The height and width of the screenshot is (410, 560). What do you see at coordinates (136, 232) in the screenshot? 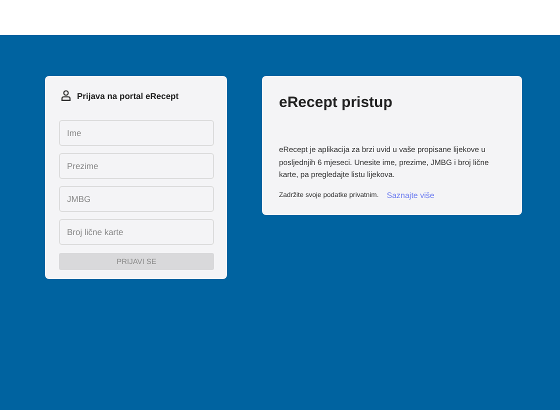
I see `input-field: Broj lične karte` at bounding box center [136, 232].